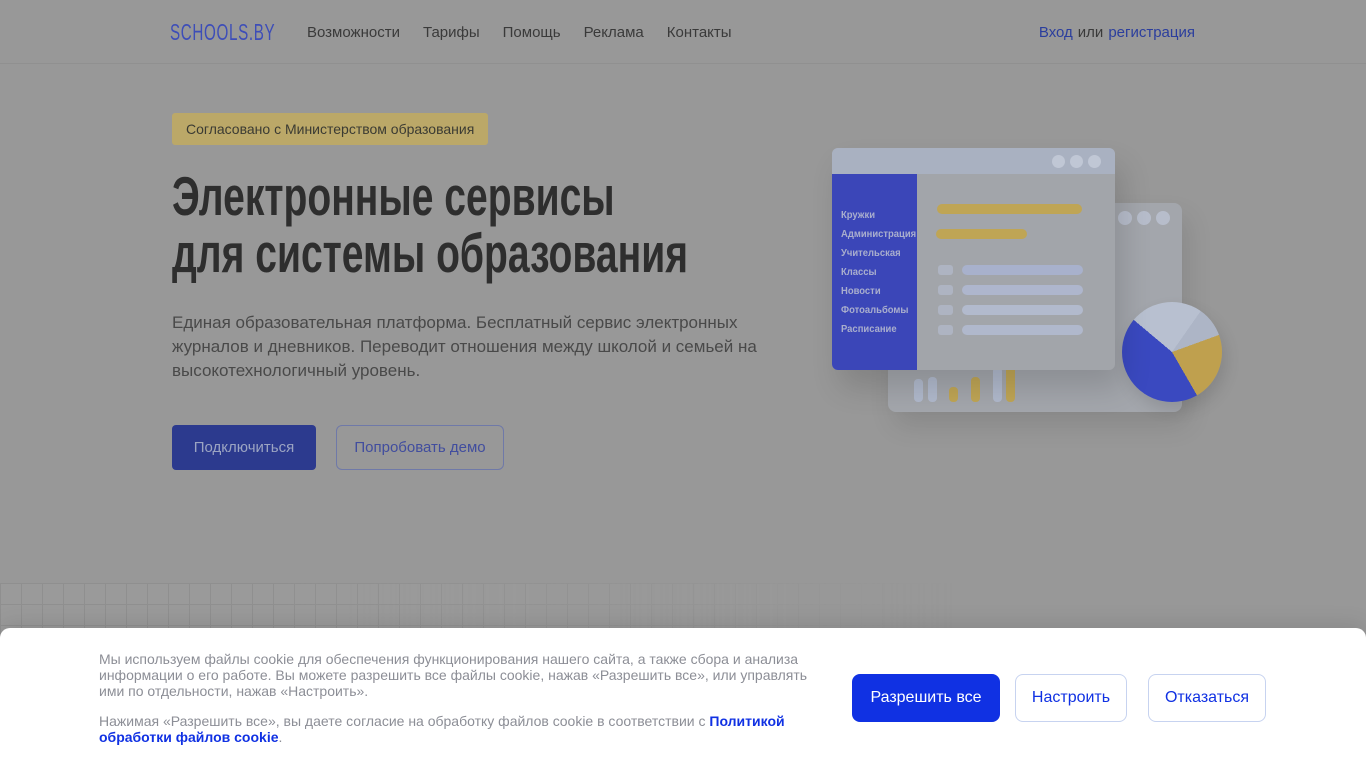 This screenshot has height=768, width=1366. Describe the element at coordinates (859, 272) in the screenshot. I see `sidebar-item-classes: Классы` at that location.